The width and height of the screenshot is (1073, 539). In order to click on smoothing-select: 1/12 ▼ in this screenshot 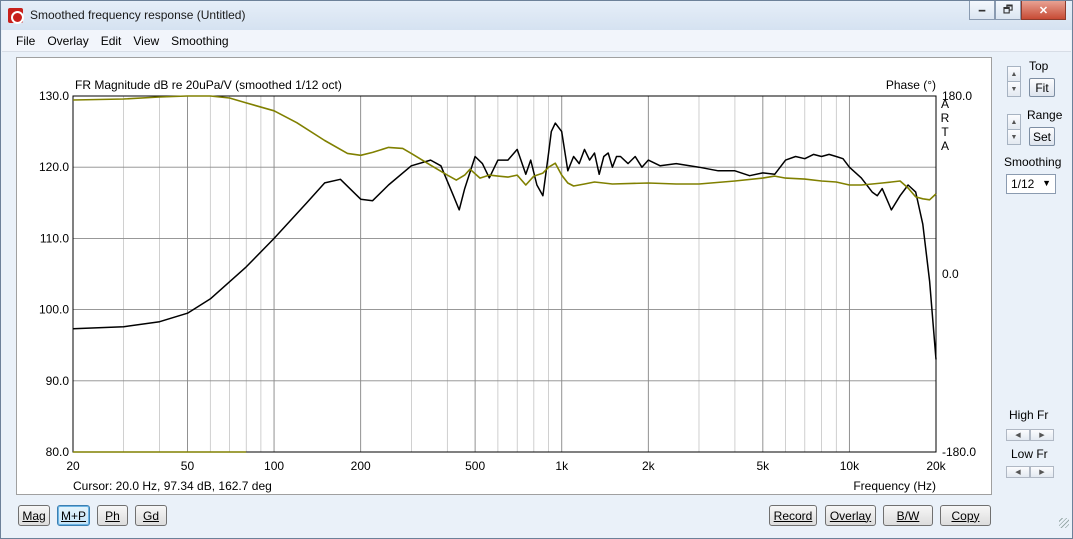, I will do `click(1031, 184)`.